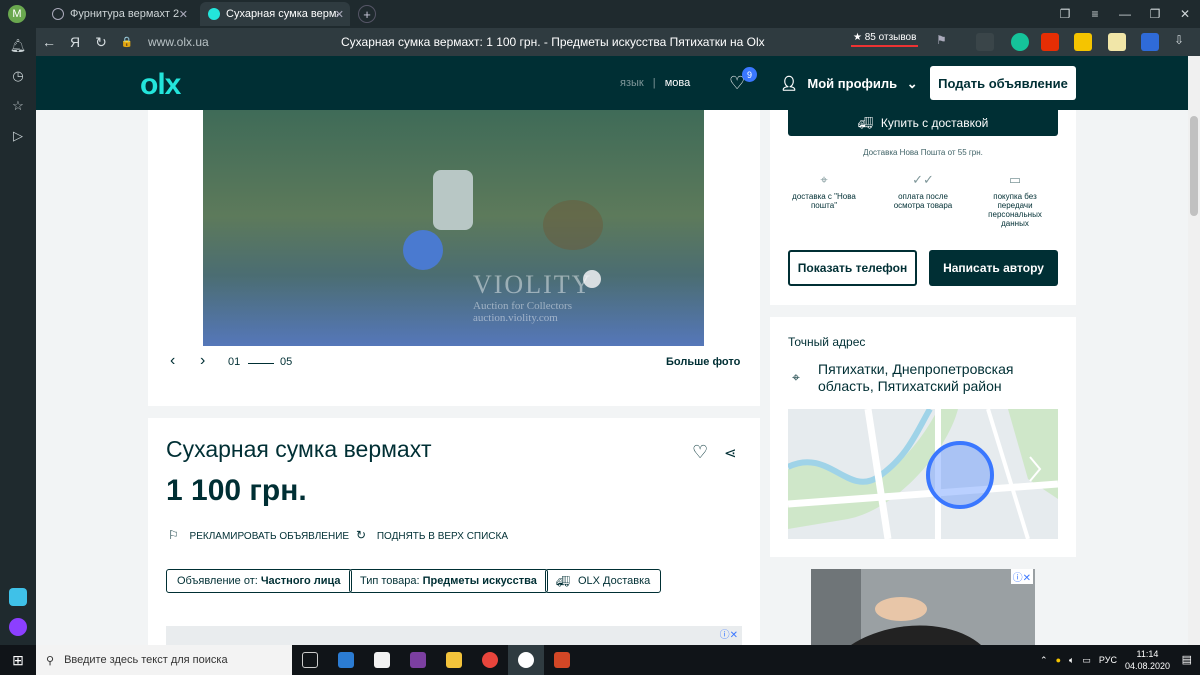  I want to click on history-icon: ◷, so click(18, 77).